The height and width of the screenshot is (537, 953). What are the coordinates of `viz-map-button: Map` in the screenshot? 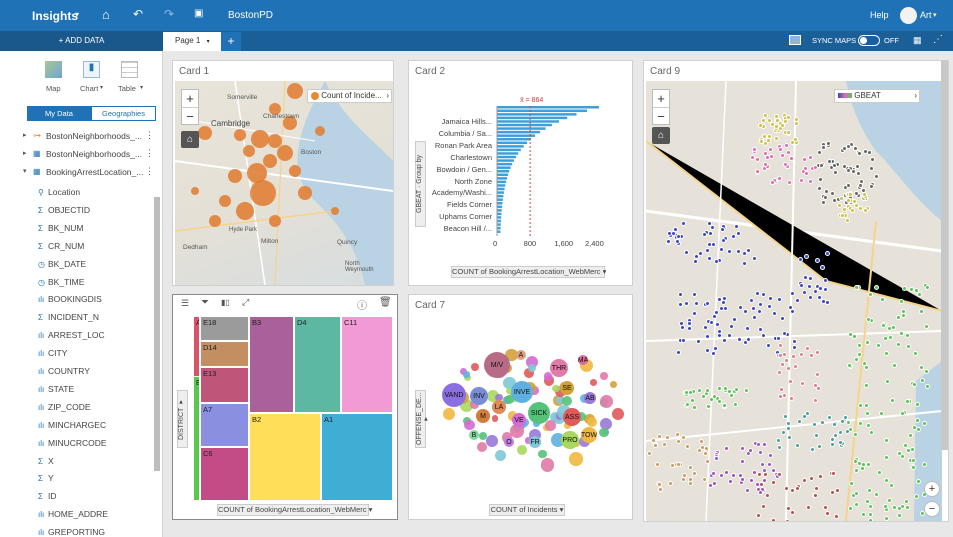 It's located at (54, 78).